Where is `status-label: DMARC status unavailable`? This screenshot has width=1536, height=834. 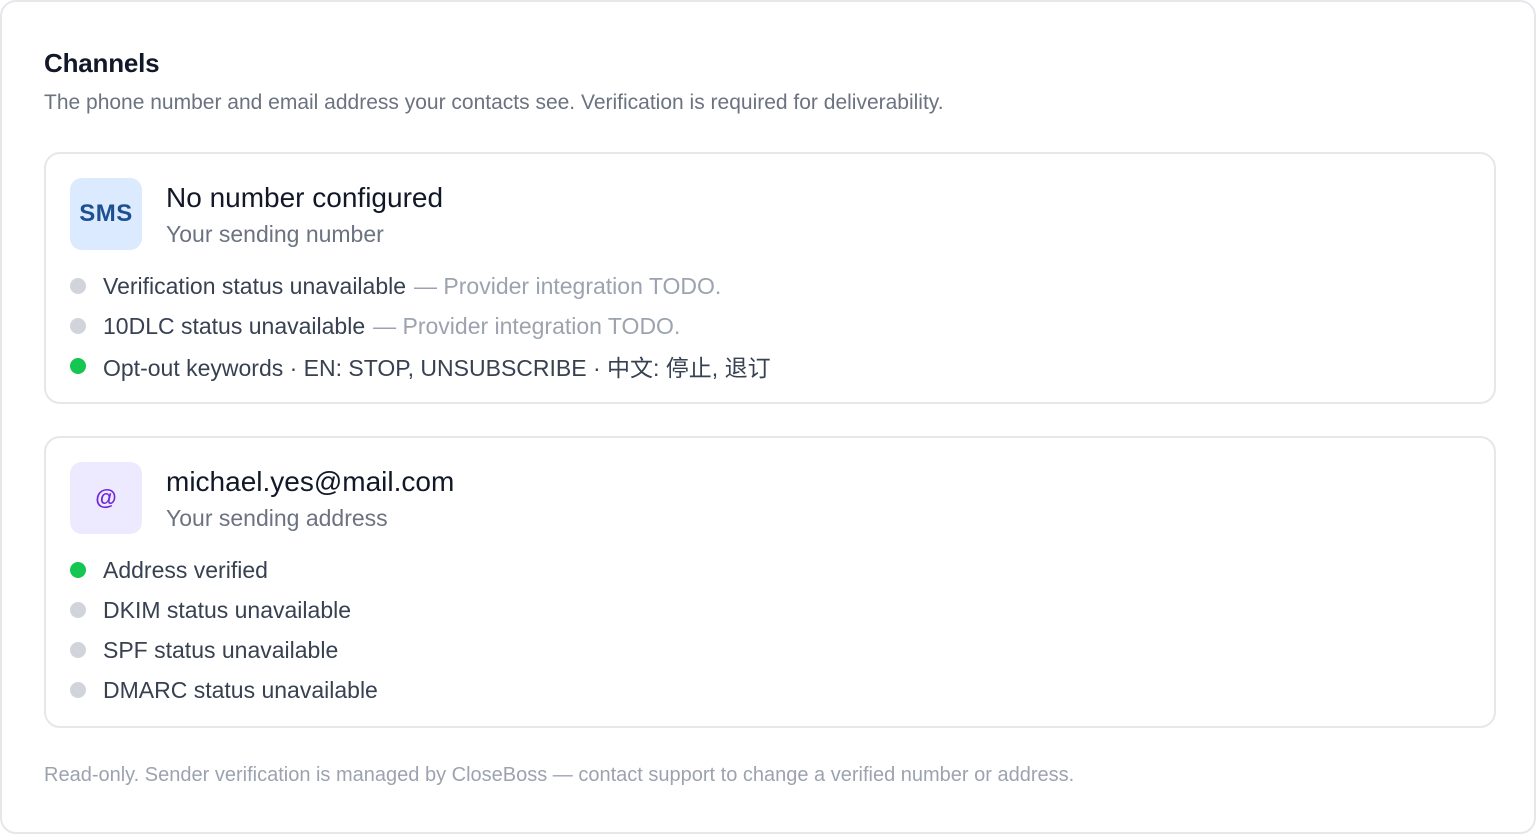
status-label: DMARC status unavailable is located at coordinates (240, 689).